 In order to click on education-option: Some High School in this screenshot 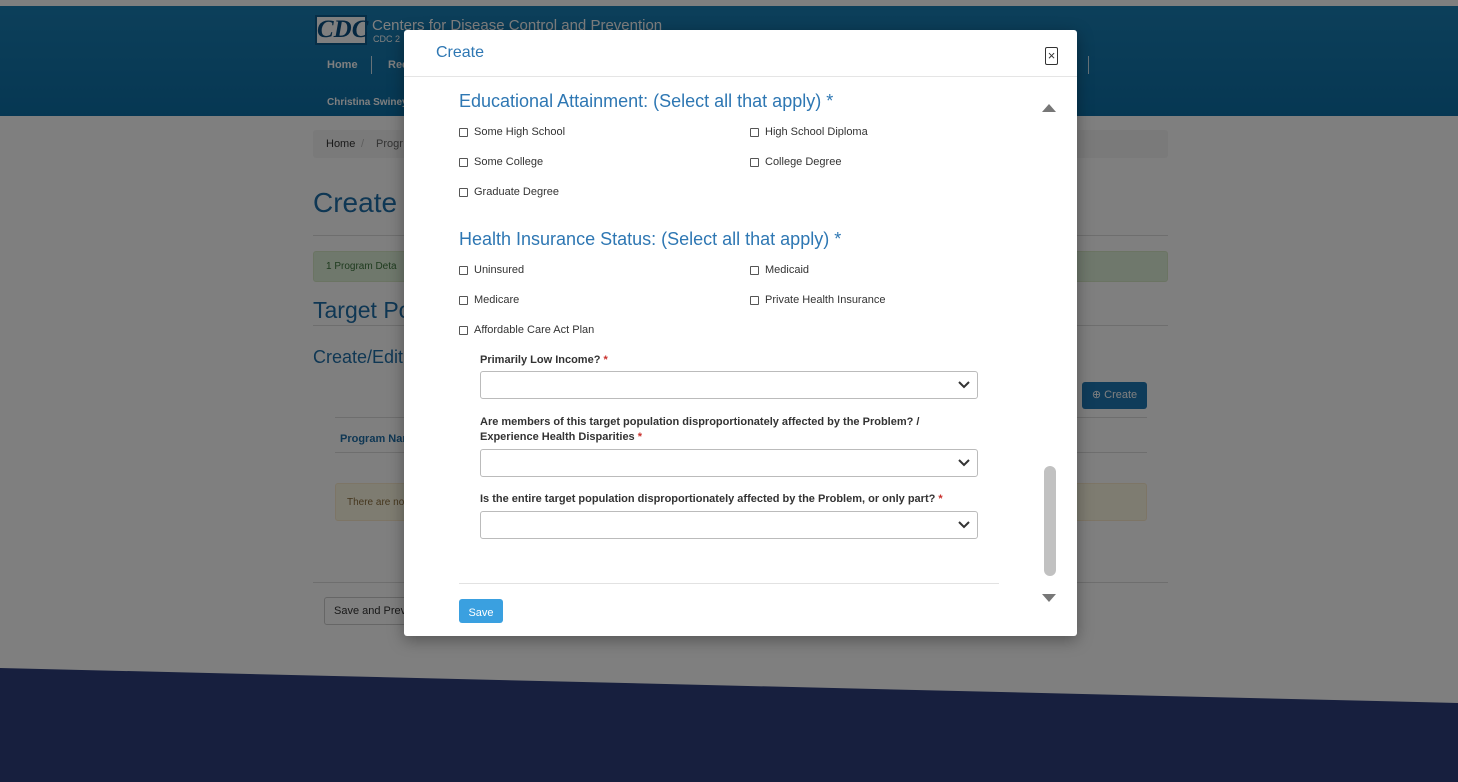, I will do `click(512, 132)`.